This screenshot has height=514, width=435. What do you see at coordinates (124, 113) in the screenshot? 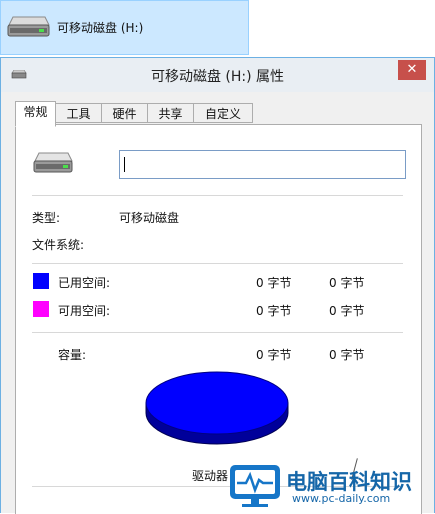
I see `tab-hardware: 硬件` at bounding box center [124, 113].